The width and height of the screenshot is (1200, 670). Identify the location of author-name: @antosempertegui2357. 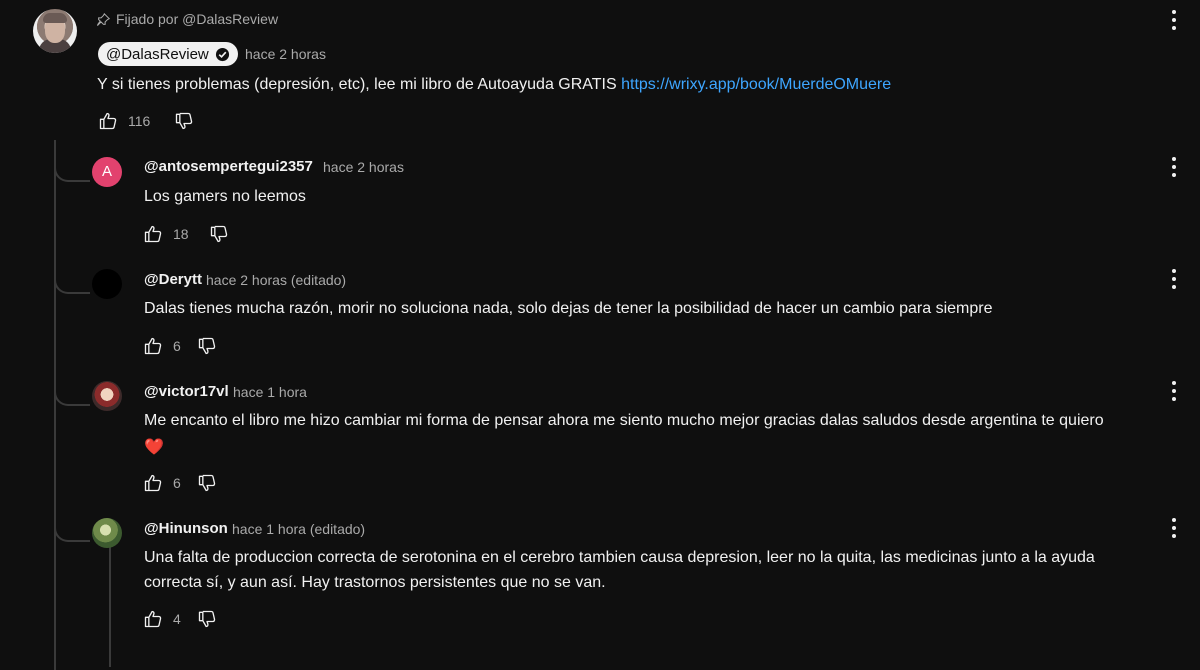
(228, 166).